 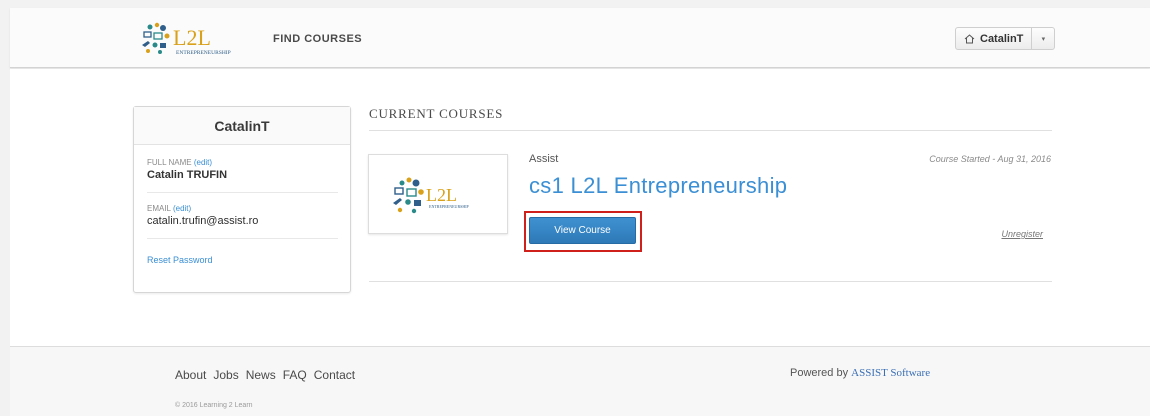 What do you see at coordinates (214, 405) in the screenshot?
I see `copyright-text: © 2016 Learning 2 Learn` at bounding box center [214, 405].